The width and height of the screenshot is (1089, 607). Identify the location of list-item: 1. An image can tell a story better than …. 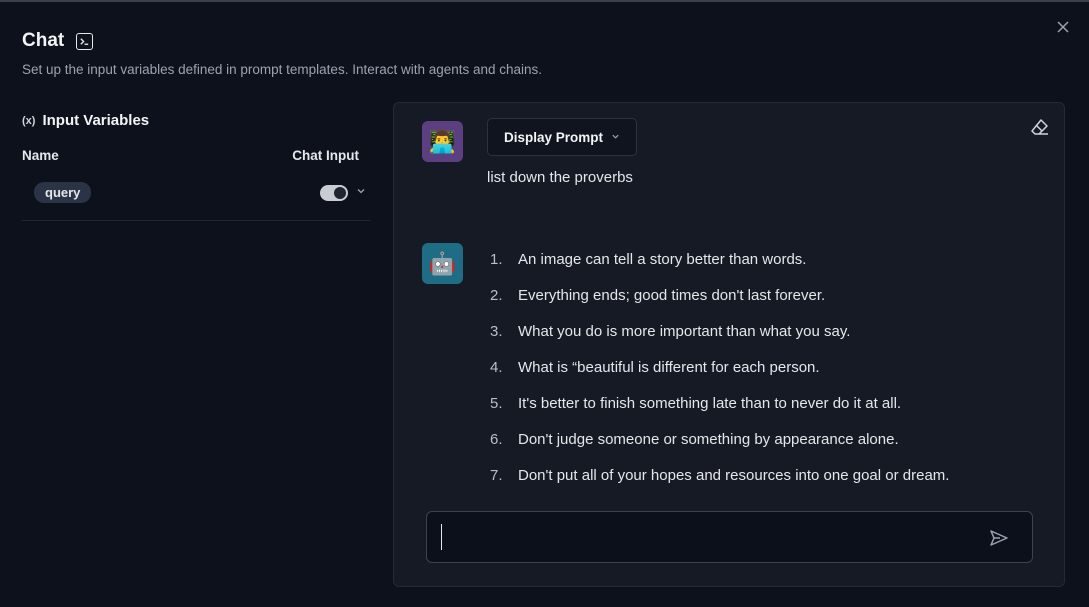
(648, 259).